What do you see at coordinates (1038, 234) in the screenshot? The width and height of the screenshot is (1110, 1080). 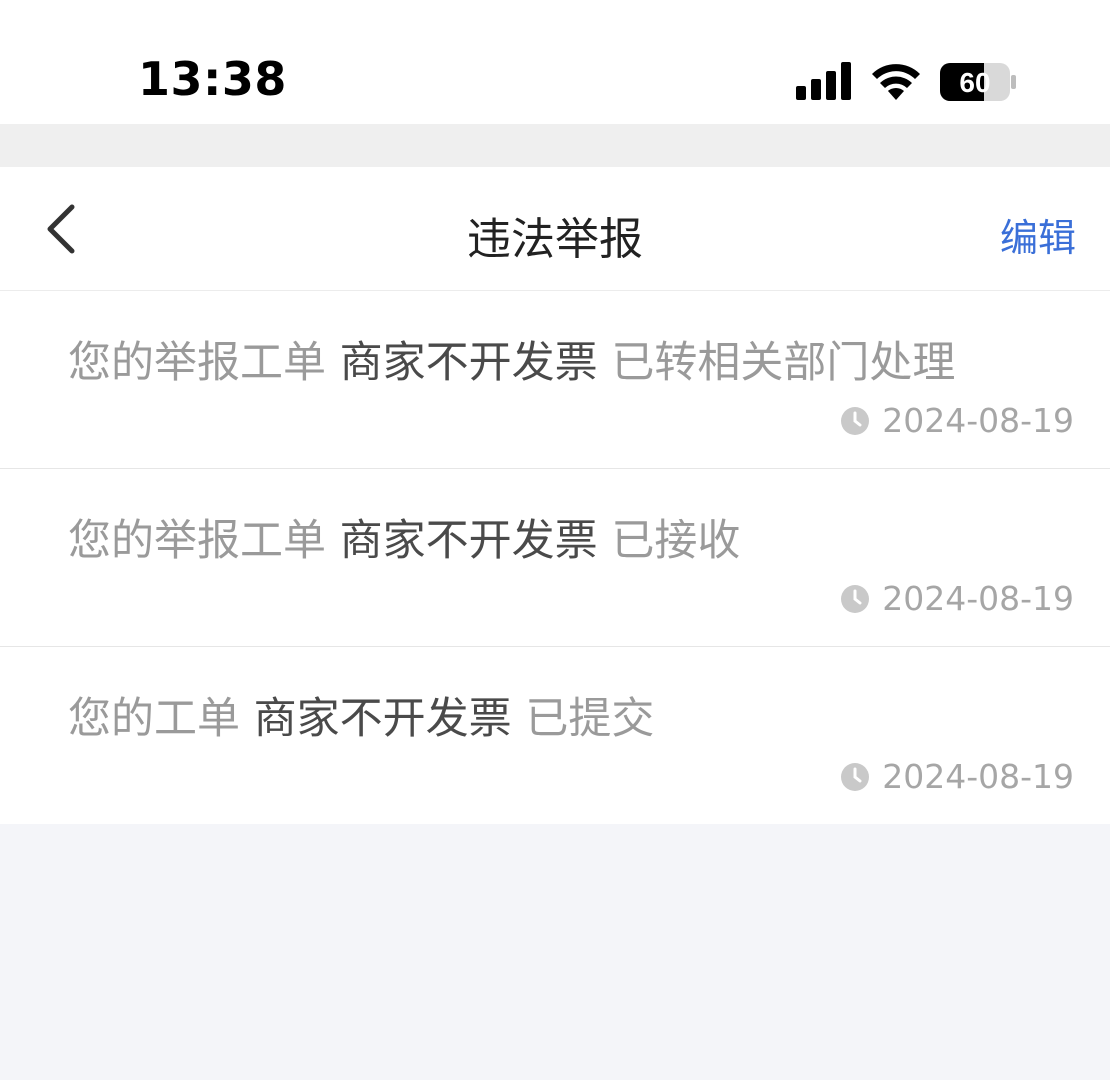 I see `edit-button: 编辑` at bounding box center [1038, 234].